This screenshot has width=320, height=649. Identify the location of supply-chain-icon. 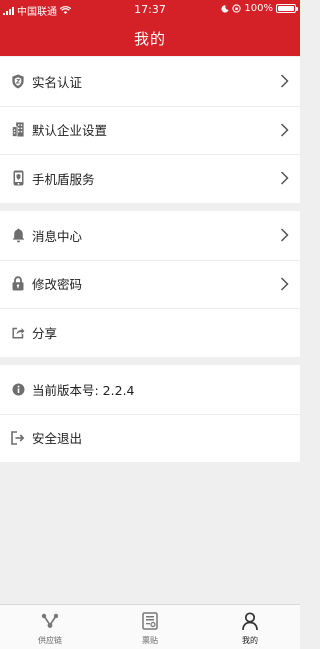
(50, 620).